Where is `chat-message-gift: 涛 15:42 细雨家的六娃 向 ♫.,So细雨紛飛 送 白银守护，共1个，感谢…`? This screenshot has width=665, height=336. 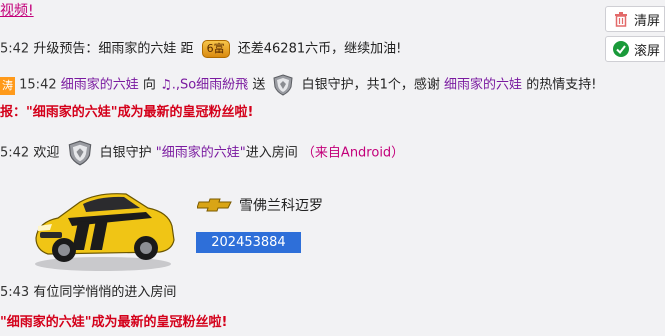 chat-message-gift: 涛 15:42 细雨家的六娃 向 ♫.,So细雨紛飛 送 白银守护，共1个，感谢… is located at coordinates (298, 85).